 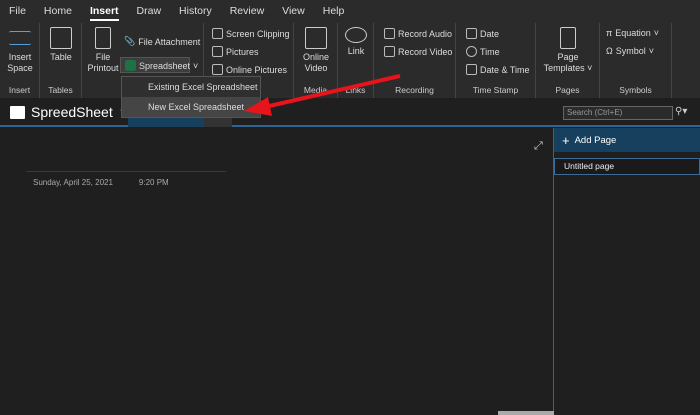 I want to click on group-timestamp: Date Time Date & Time Time Stamp, so click(x=496, y=60).